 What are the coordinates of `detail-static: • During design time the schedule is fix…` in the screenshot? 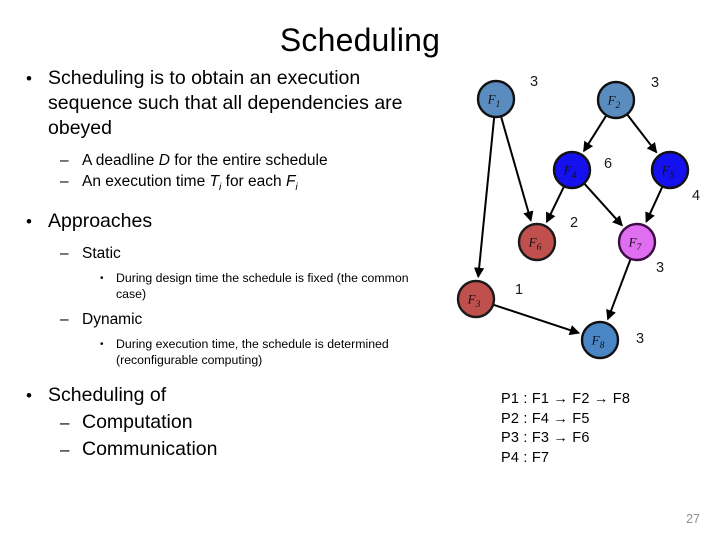 It's located at (231, 286).